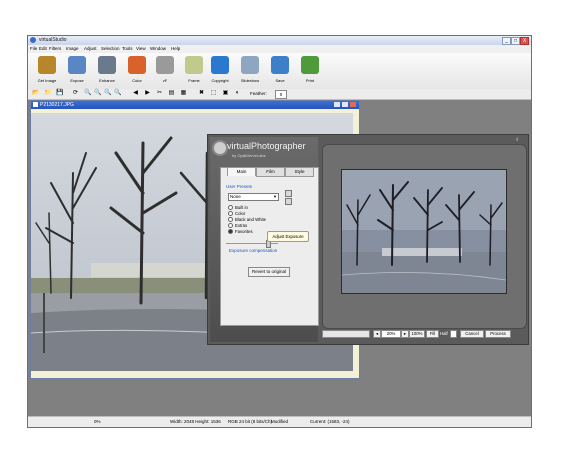  Describe the element at coordinates (498, 334) in the screenshot. I see `process-button: Process` at that location.